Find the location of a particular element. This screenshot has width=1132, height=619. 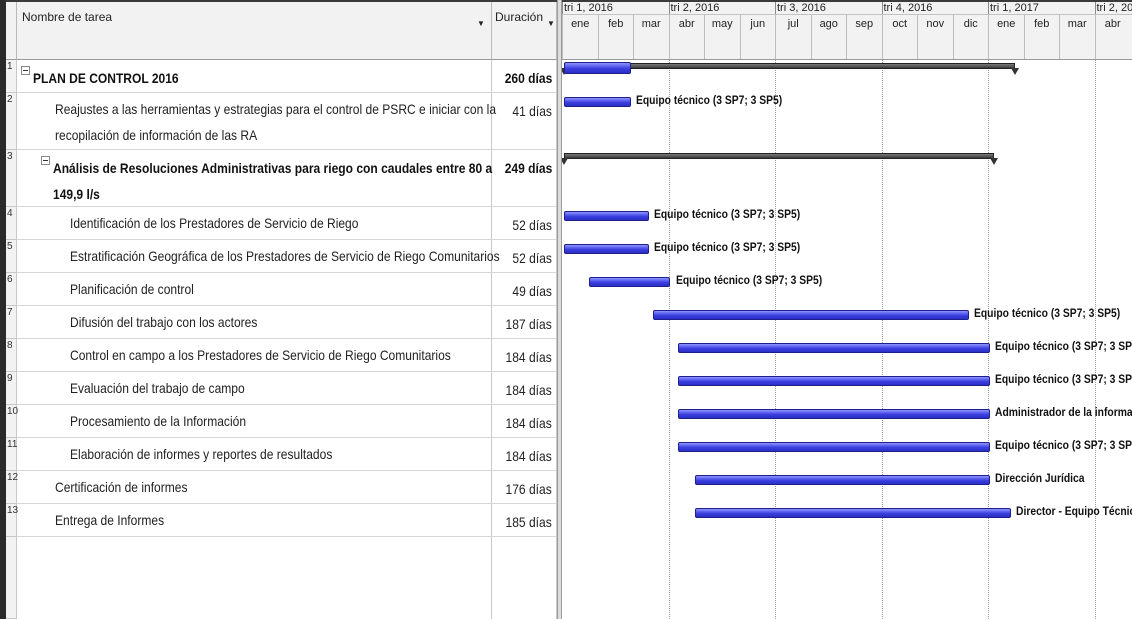

header-duration-label: Duración is located at coordinates (519, 17).